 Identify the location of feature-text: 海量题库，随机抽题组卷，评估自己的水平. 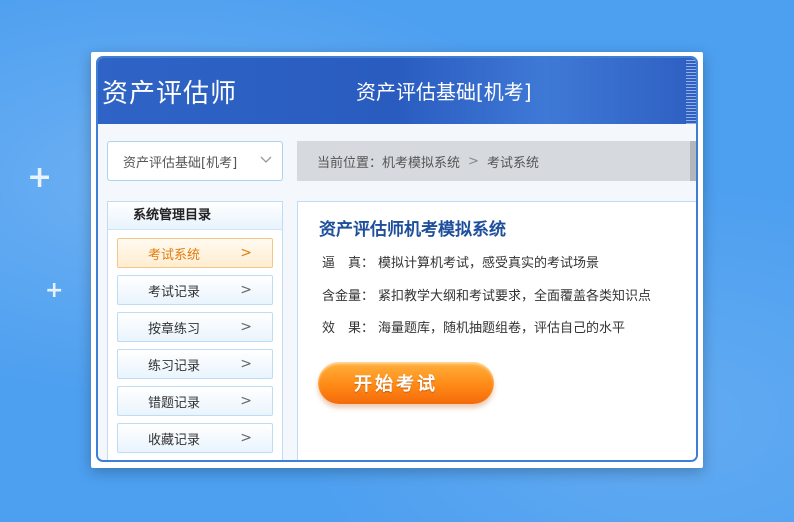
(502, 328).